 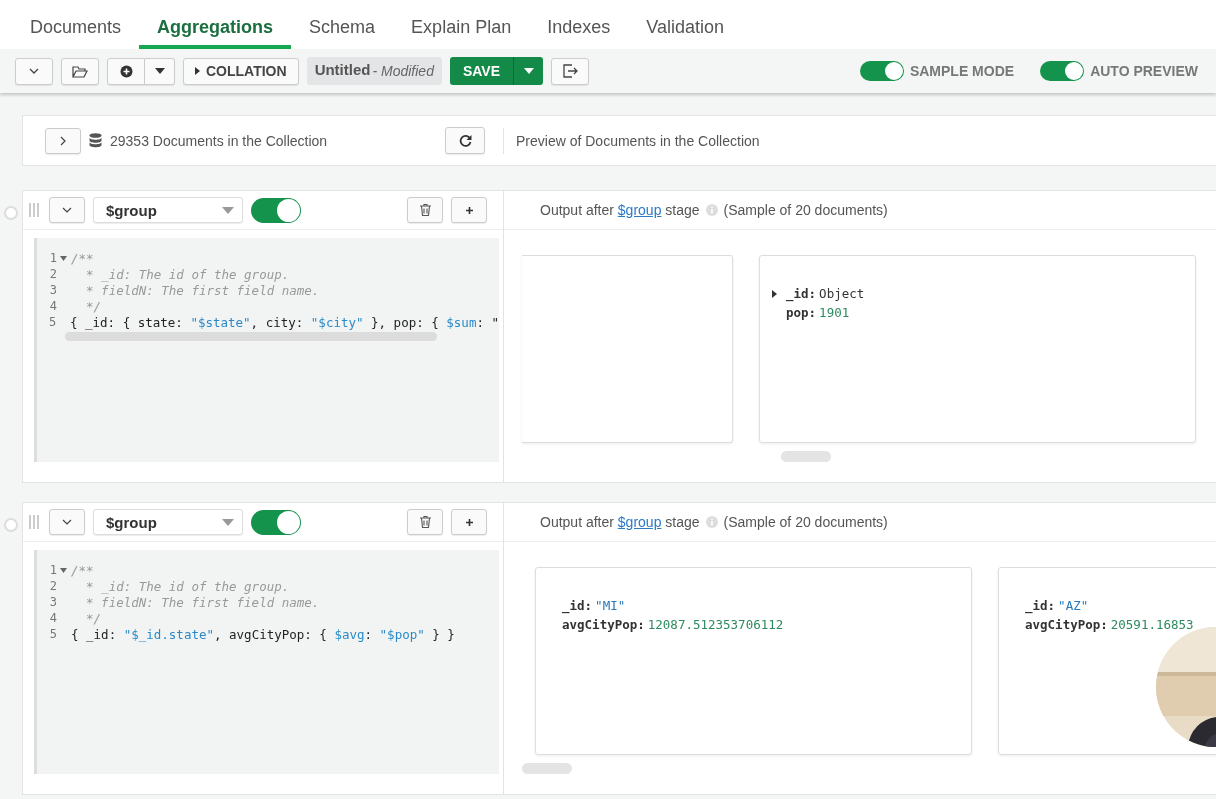 What do you see at coordinates (1073, 605) in the screenshot?
I see `field-value: "AZ"` at bounding box center [1073, 605].